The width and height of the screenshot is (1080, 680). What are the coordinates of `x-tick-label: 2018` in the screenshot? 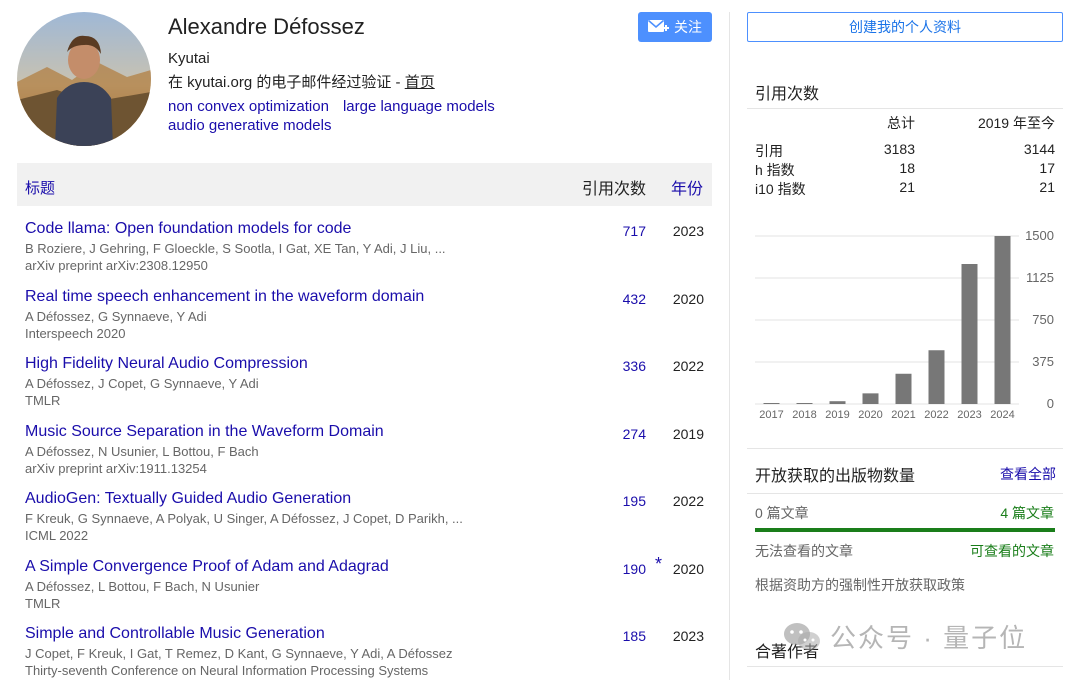 It's located at (804, 415).